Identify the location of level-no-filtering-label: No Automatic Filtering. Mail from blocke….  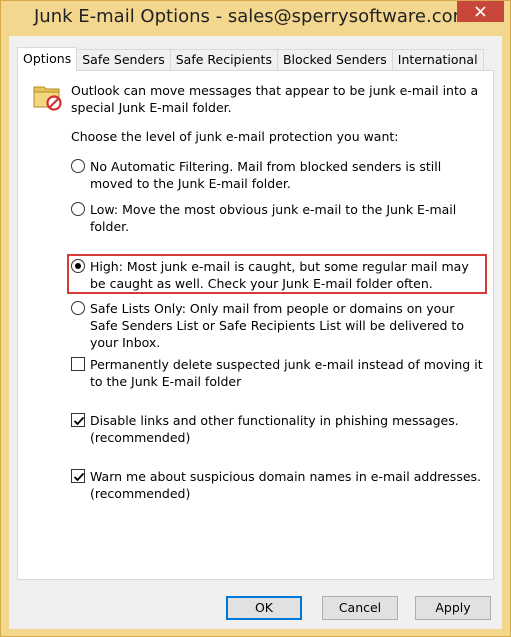
(266, 175).